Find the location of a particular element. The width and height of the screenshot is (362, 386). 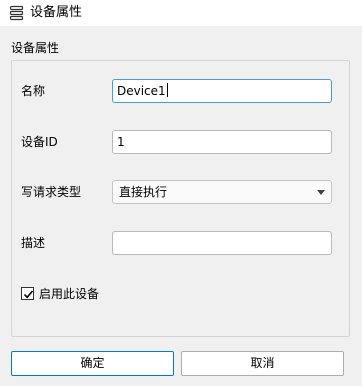

device-id-value: 1 is located at coordinates (121, 142).